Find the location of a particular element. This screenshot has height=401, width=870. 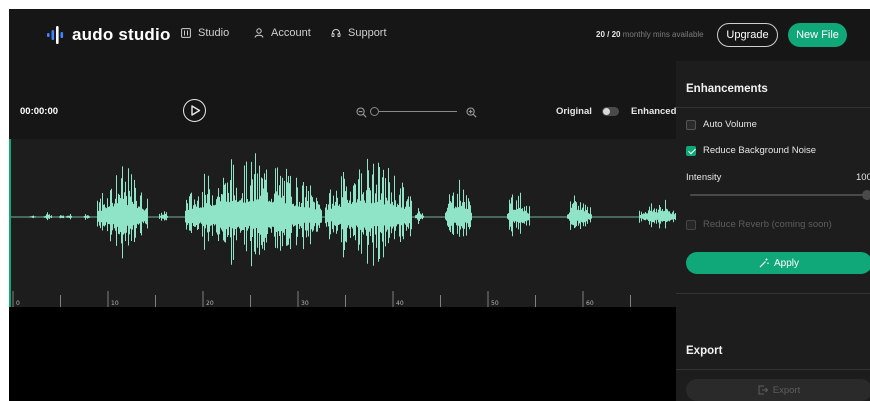

play-button is located at coordinates (194, 110).